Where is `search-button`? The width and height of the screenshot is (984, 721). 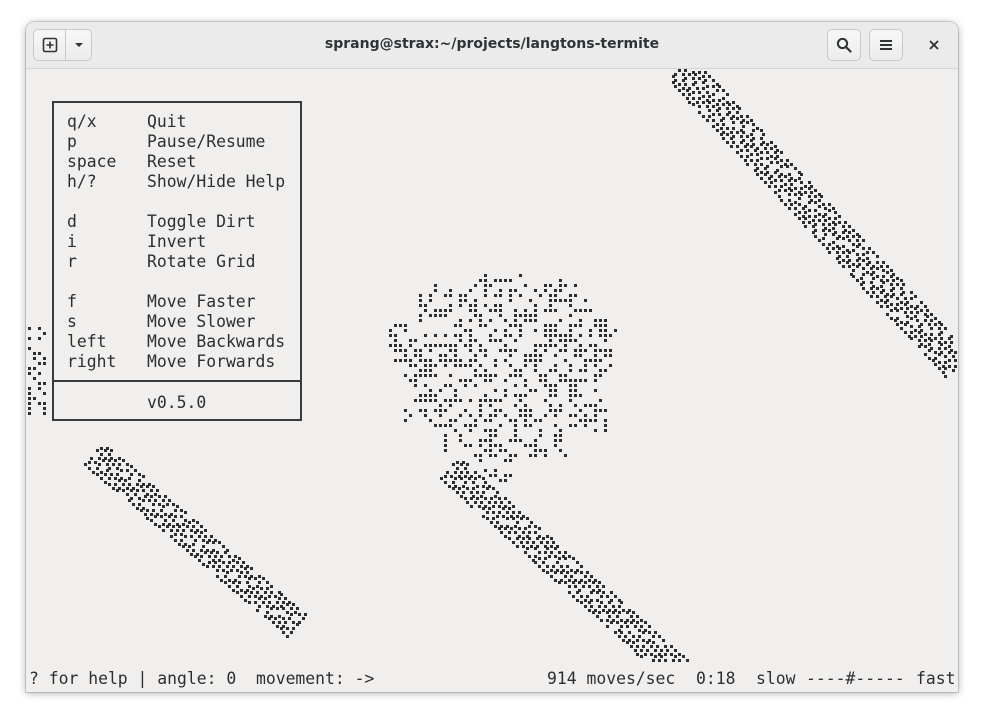 search-button is located at coordinates (844, 45).